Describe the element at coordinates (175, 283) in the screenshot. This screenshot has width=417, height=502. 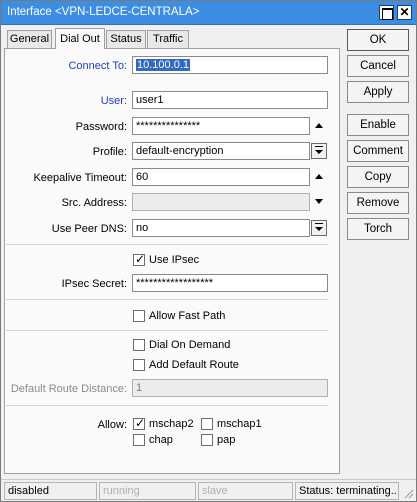
I see `ipsec-secret-value: ******************` at that location.